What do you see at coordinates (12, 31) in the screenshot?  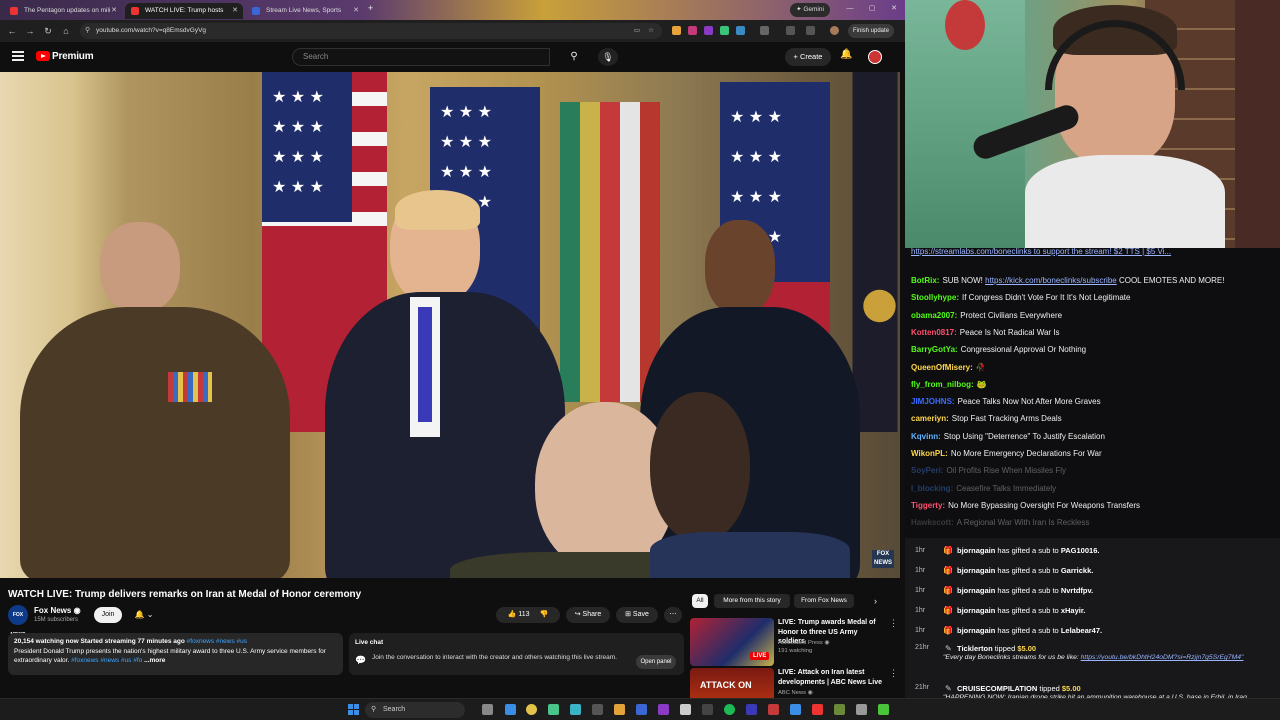 I see `back-icon: ←` at bounding box center [12, 31].